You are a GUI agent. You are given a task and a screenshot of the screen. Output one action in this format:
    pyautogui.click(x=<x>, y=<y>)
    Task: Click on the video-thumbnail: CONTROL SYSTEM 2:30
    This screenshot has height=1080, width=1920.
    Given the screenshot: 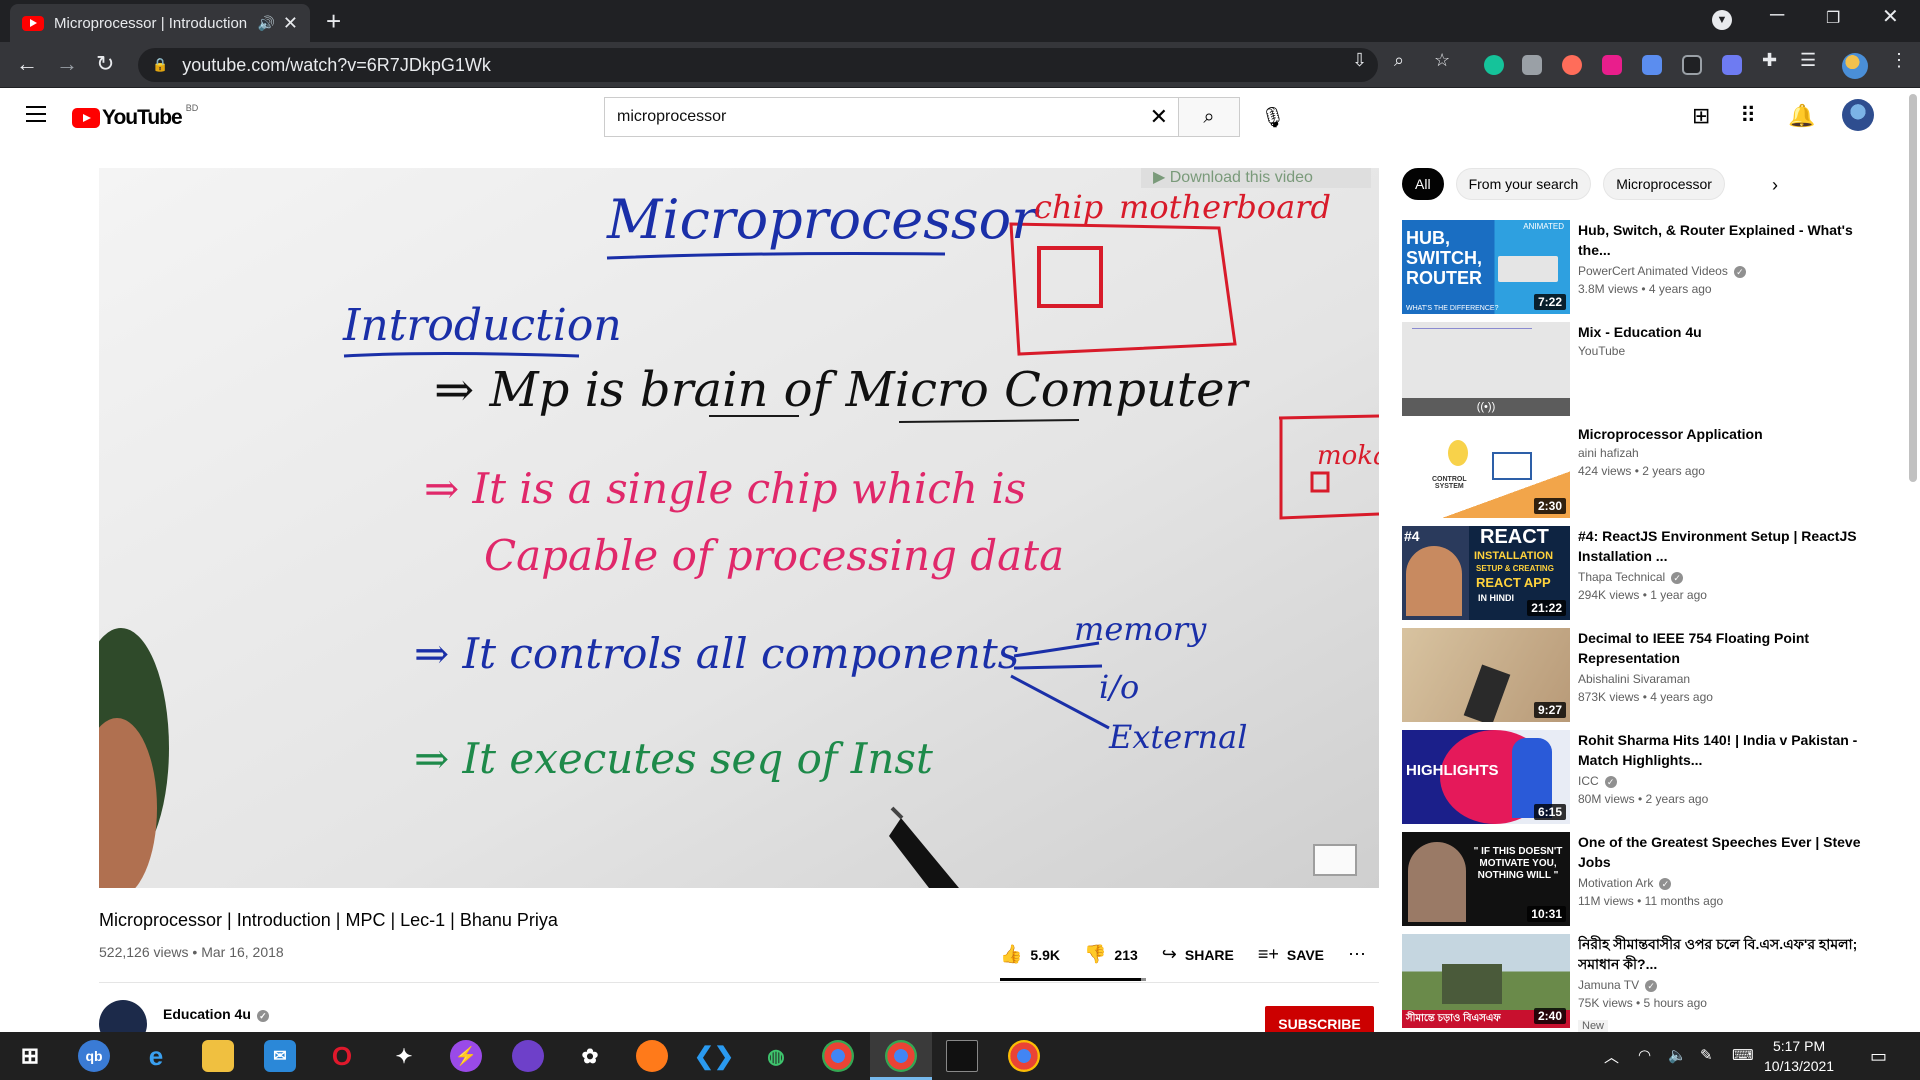 What is the action you would take?
    pyautogui.click(x=1486, y=471)
    